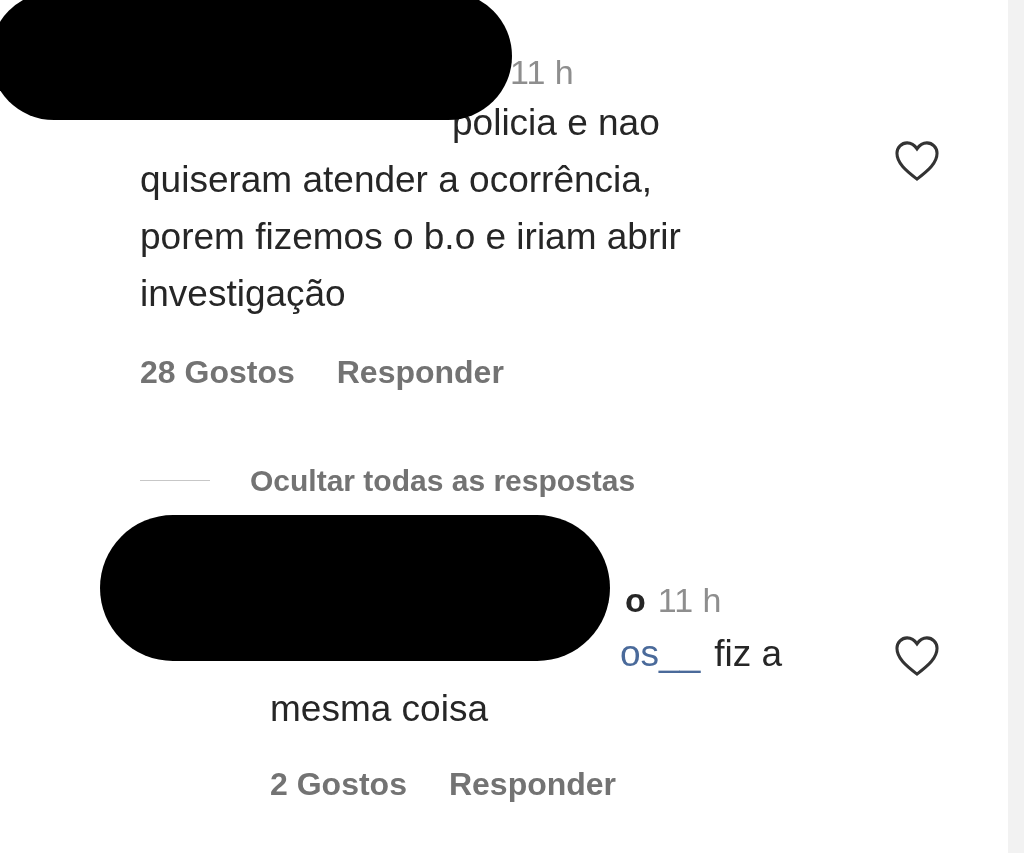 Image resolution: width=1024 pixels, height=853 pixels. Describe the element at coordinates (748, 654) in the screenshot. I see `reply-text: fiz a` at that location.